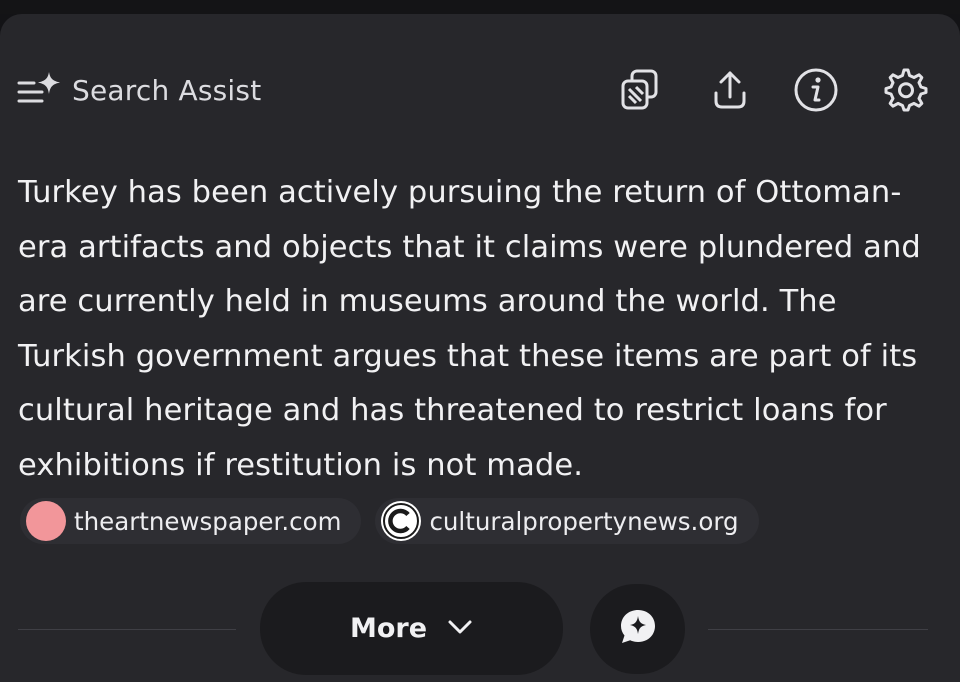 The width and height of the screenshot is (960, 682). I want to click on panel-title: Search Assist, so click(167, 90).